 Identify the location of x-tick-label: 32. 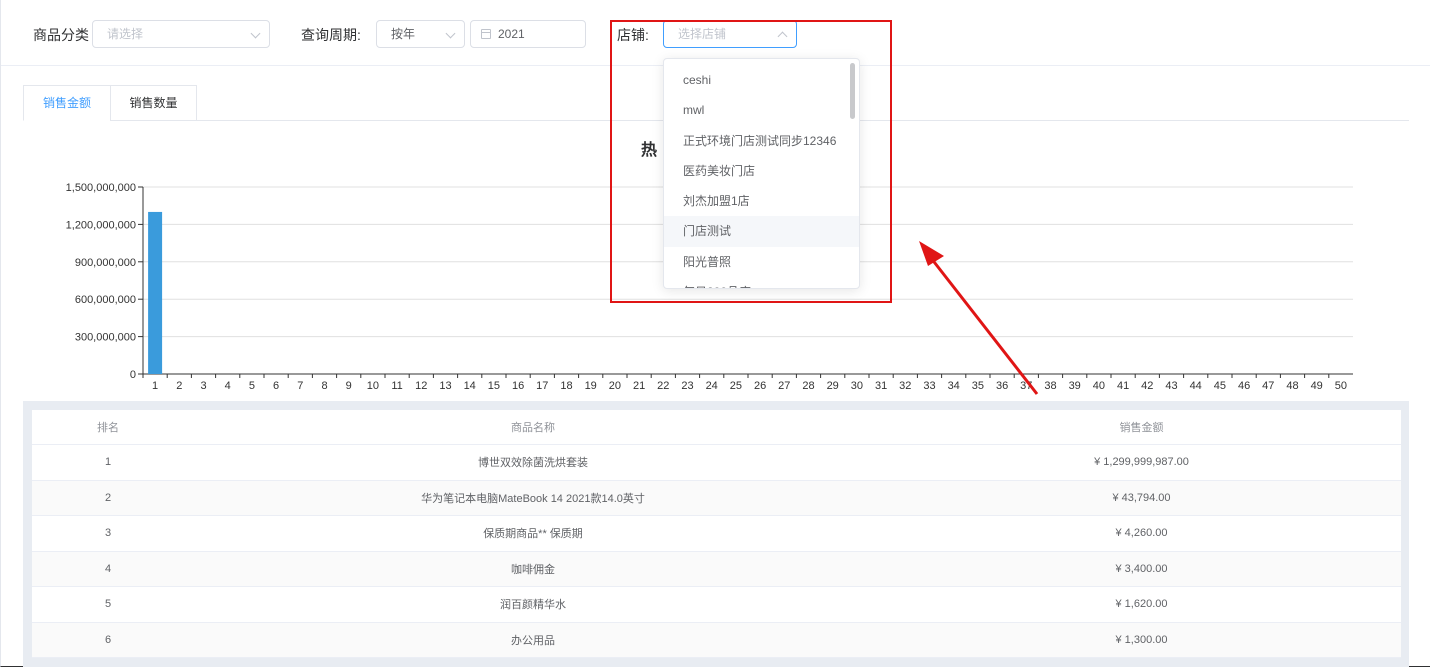
(905, 386).